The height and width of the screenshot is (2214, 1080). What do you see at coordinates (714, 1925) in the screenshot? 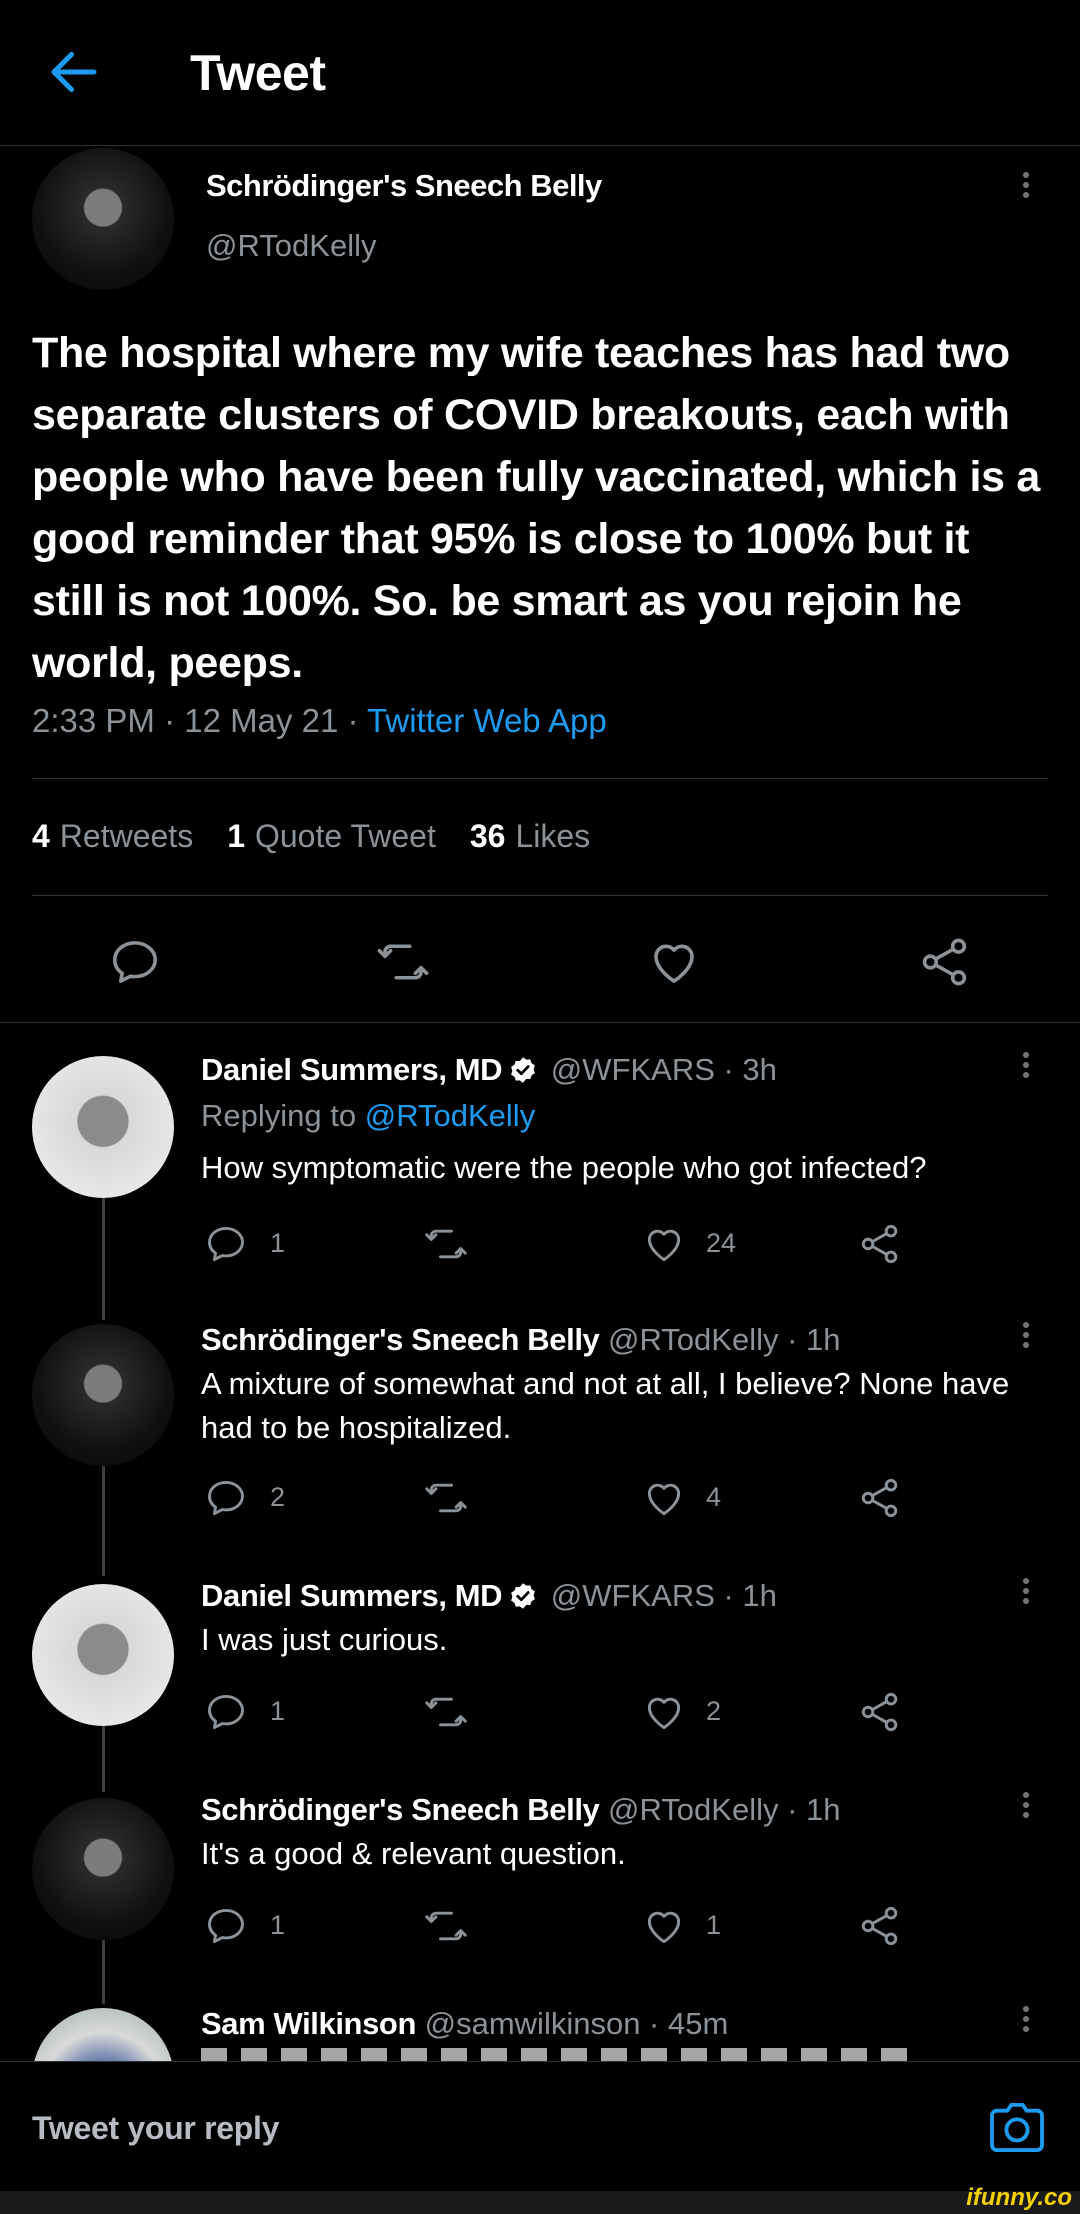
I see `like-count: 1` at bounding box center [714, 1925].